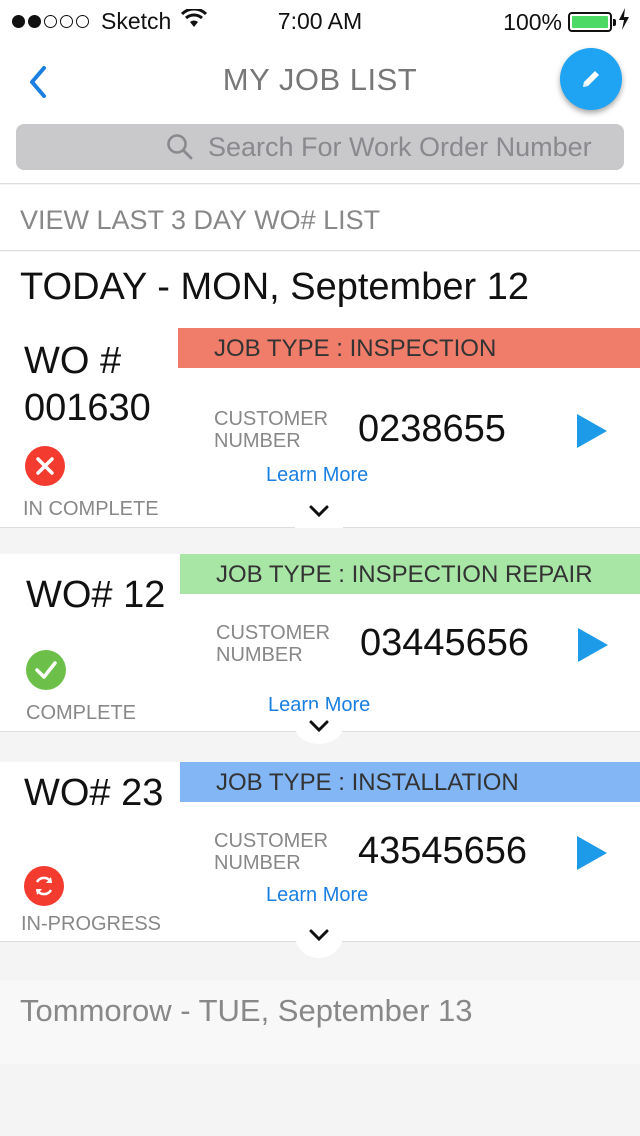 The image size is (640, 1136). Describe the element at coordinates (445, 643) in the screenshot. I see `customer-number: 03445656` at that location.